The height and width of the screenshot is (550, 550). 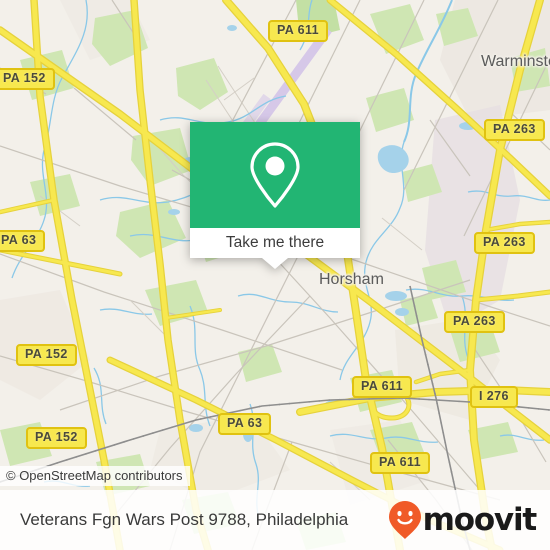 What do you see at coordinates (480, 519) in the screenshot?
I see `moovit-wordmark: moovit` at bounding box center [480, 519].